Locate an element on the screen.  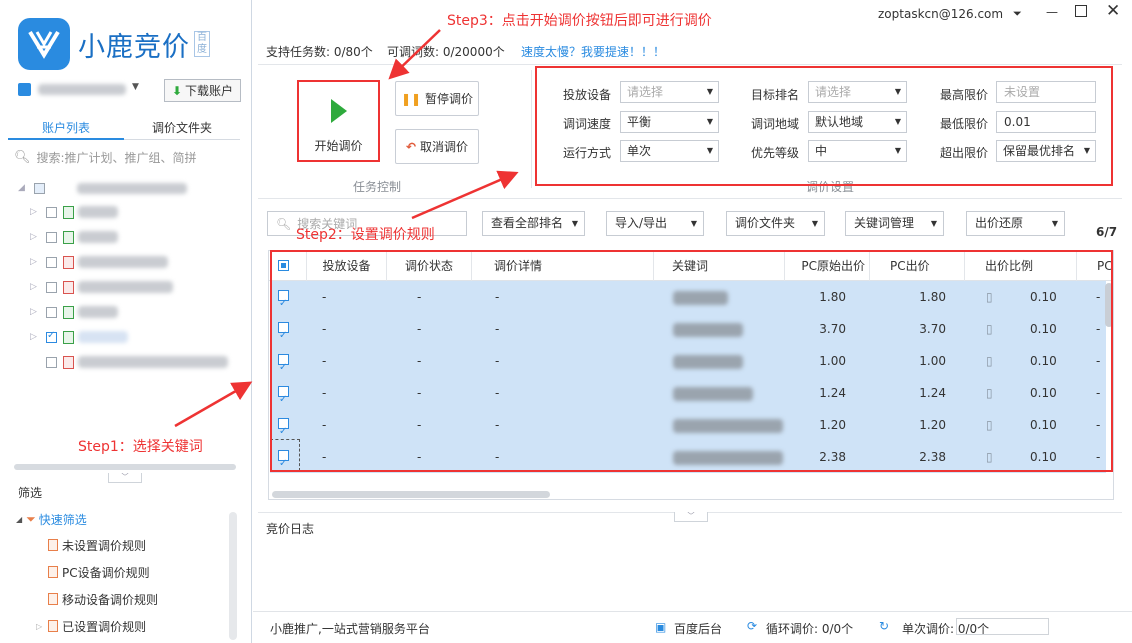
bid-folder-button: 调价文件夹 is located at coordinates (775, 223).